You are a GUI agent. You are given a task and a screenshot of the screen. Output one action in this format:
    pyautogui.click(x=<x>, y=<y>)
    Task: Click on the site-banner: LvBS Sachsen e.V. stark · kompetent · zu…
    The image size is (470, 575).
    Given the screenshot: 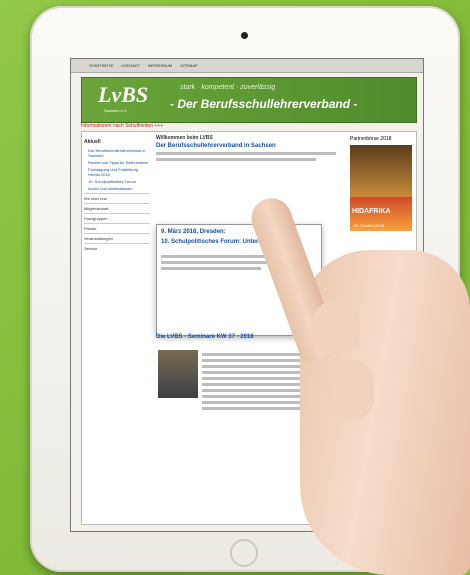 What is the action you would take?
    pyautogui.click(x=249, y=100)
    